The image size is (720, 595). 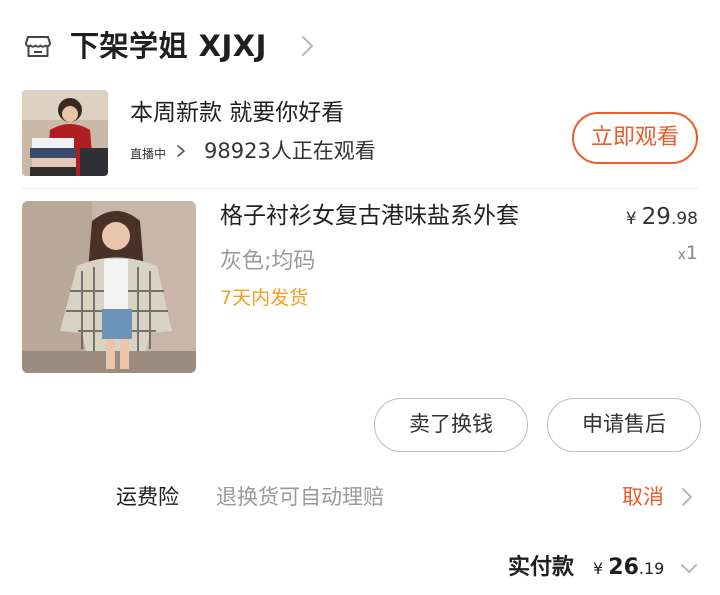 What do you see at coordinates (451, 425) in the screenshot?
I see `sell-button: 卖了换钱` at bounding box center [451, 425].